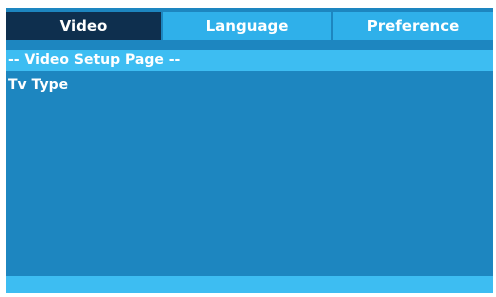 Image resolution: width=496 pixels, height=297 pixels. Describe the element at coordinates (249, 284) in the screenshot. I see `footer-bar` at that location.